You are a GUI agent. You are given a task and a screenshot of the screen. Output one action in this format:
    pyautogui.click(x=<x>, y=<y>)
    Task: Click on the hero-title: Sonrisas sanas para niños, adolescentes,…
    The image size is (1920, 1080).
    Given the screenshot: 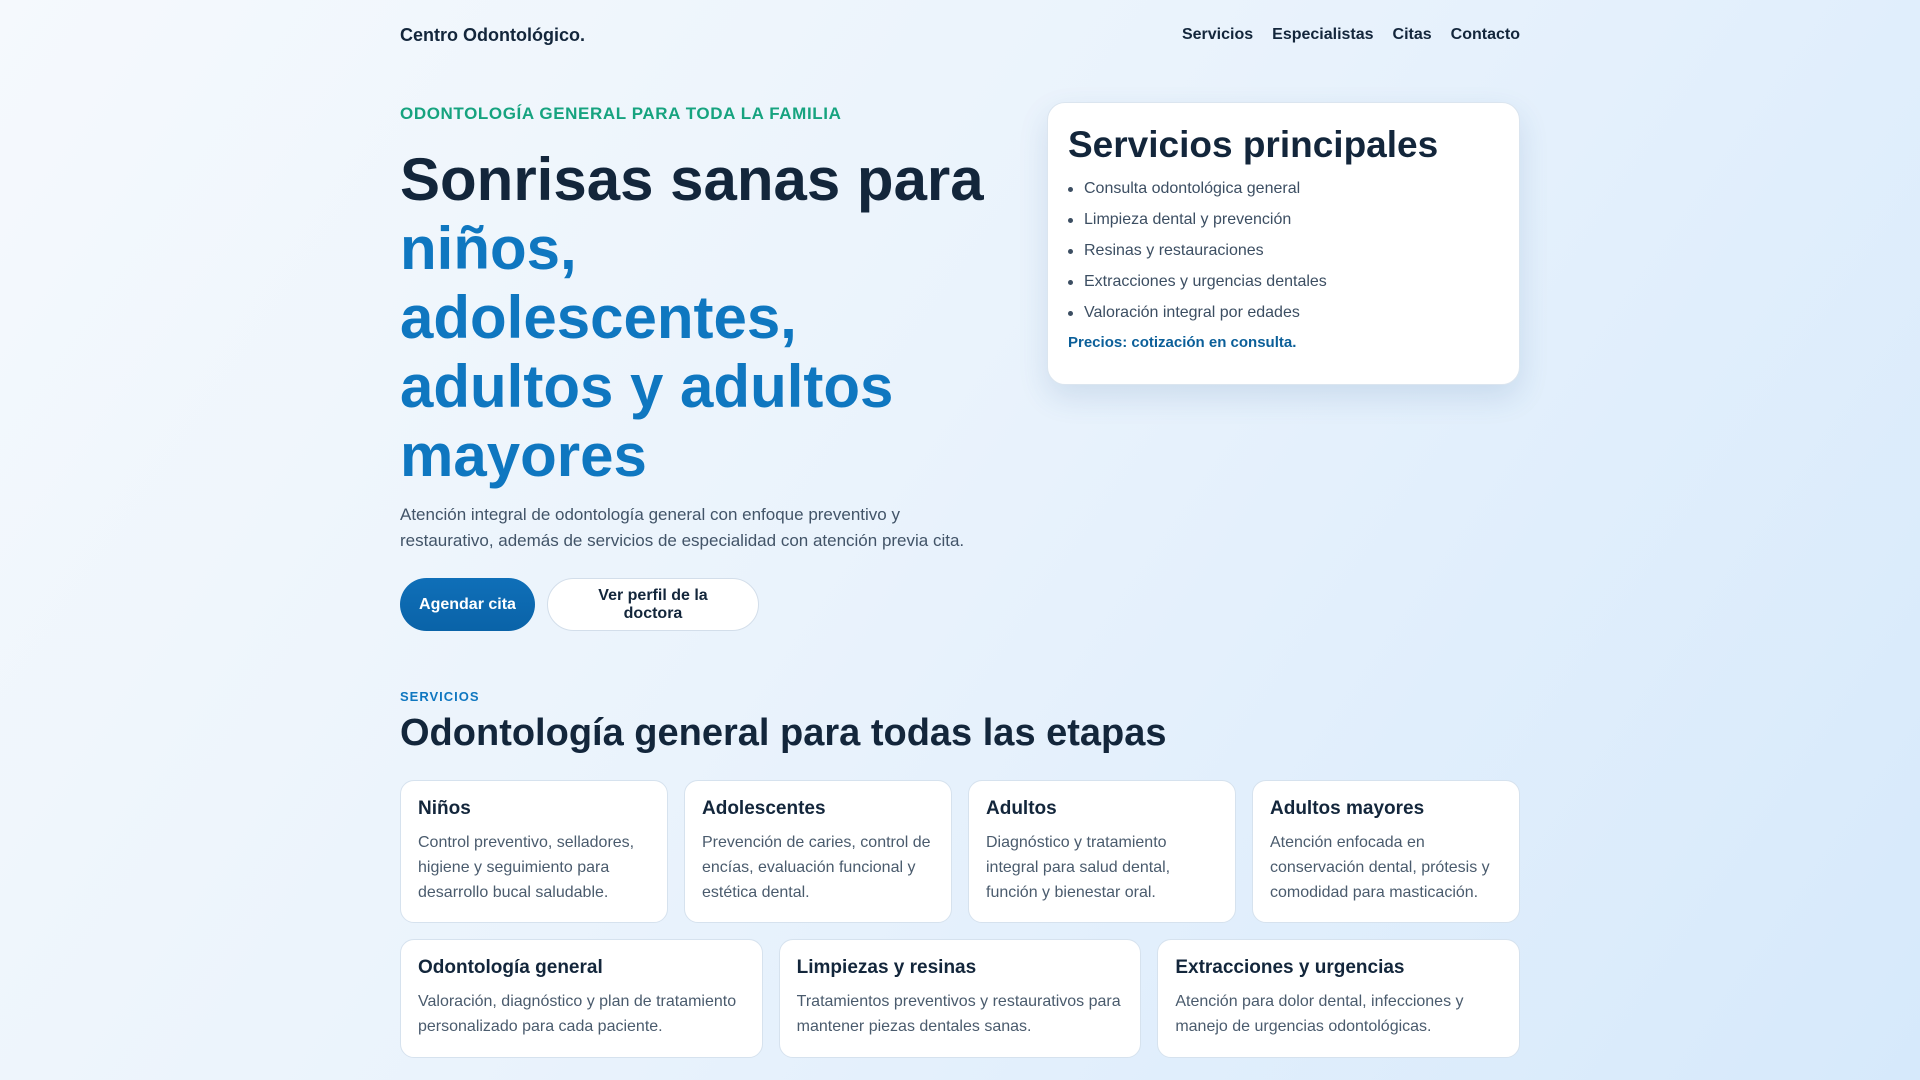 What is the action you would take?
    pyautogui.click(x=695, y=317)
    